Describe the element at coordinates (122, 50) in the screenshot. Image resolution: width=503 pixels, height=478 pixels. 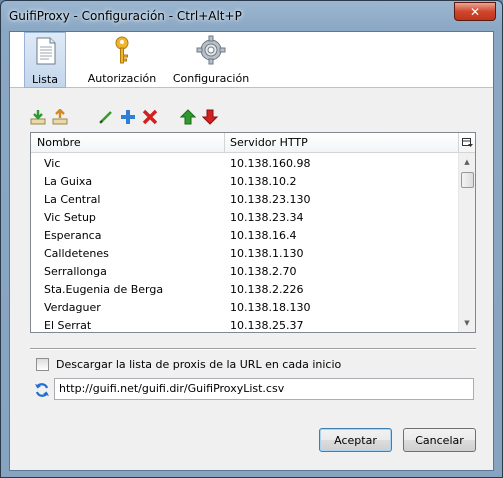
I see `key-icon` at that location.